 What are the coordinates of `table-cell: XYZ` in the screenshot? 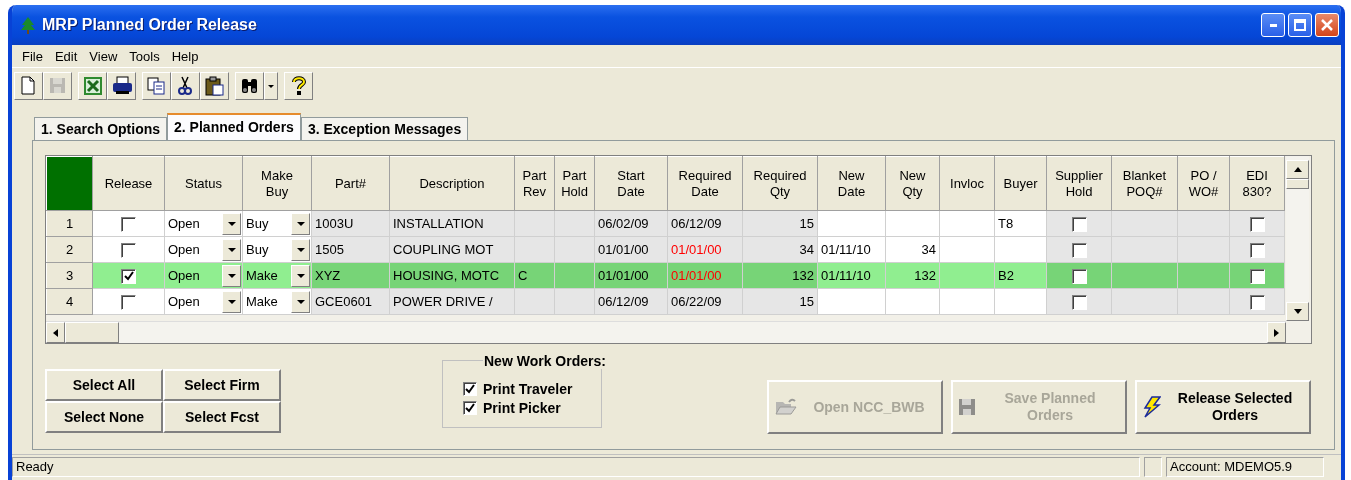 It's located at (350, 275).